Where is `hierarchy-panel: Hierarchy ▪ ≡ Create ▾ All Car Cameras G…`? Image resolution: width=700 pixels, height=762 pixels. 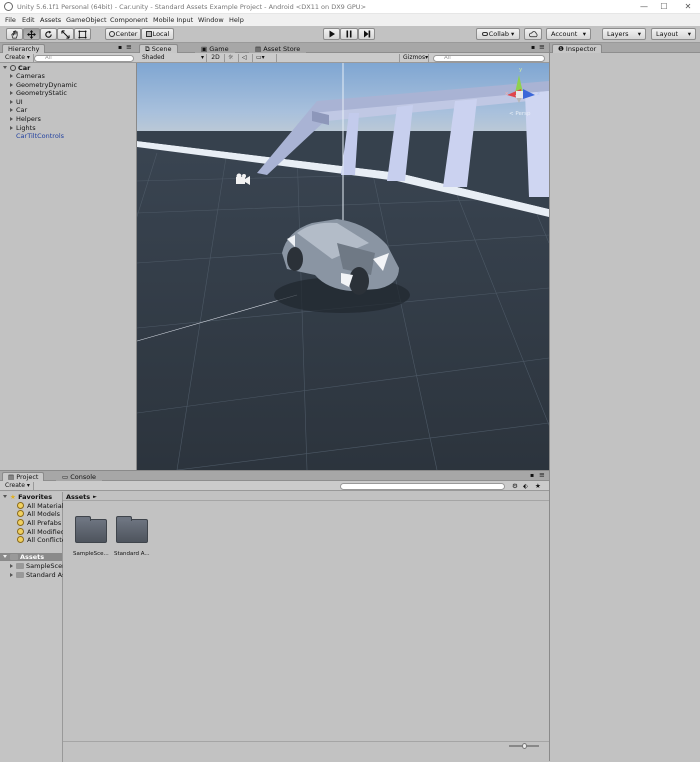 hierarchy-panel: Hierarchy ▪ ≡ Create ▾ All Car Cameras G… is located at coordinates (68, 256).